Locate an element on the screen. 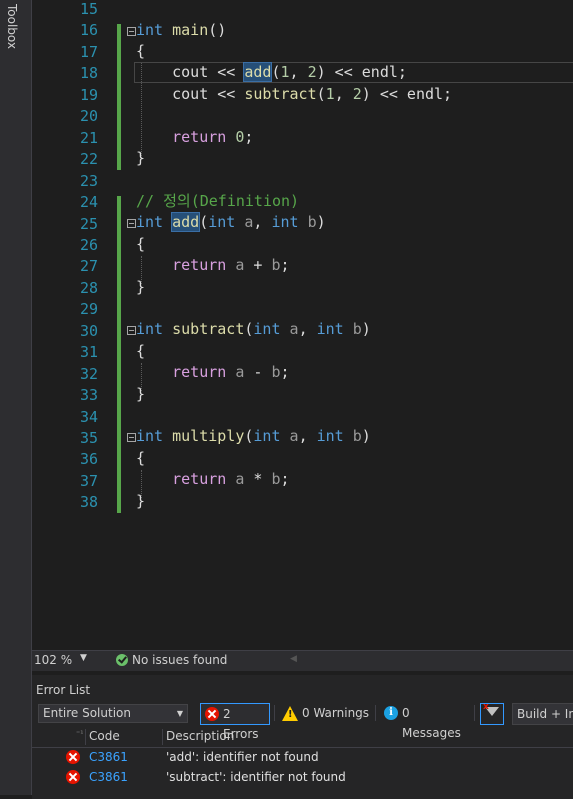  code-line-17: { is located at coordinates (311, 51).